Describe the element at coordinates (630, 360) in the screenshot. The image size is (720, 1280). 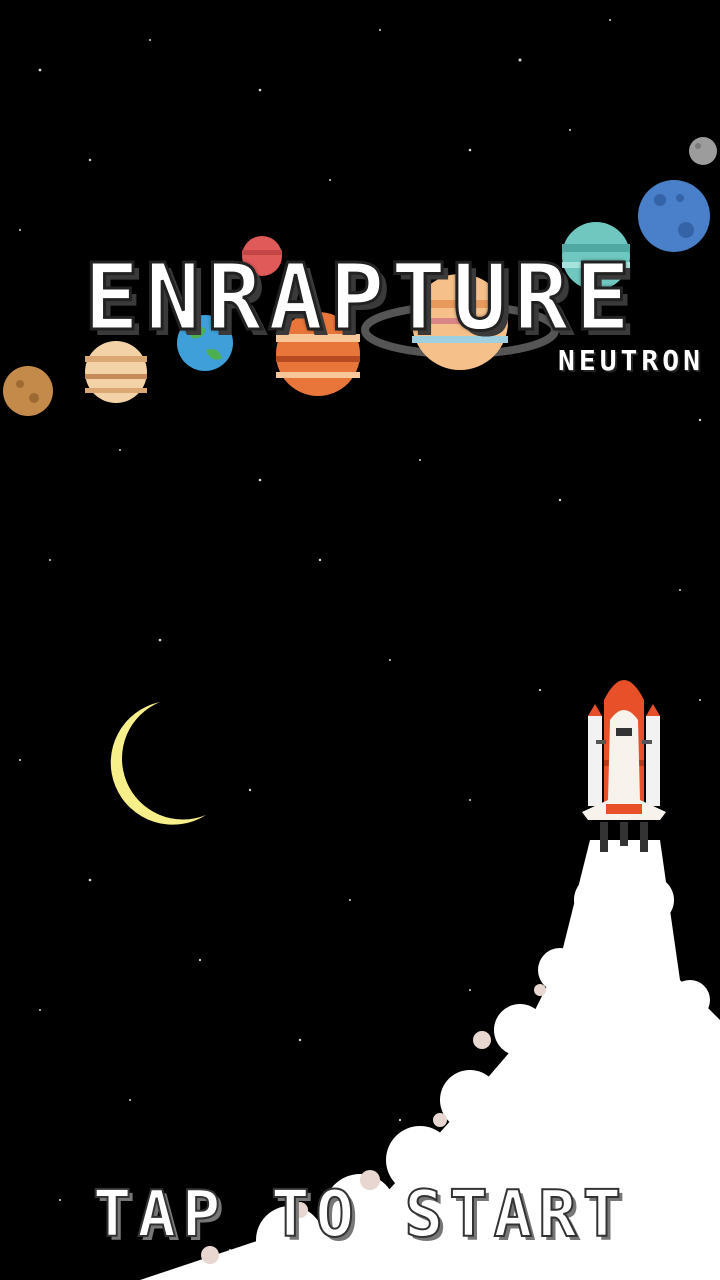
I see `game-subtitle: NEUTRON` at that location.